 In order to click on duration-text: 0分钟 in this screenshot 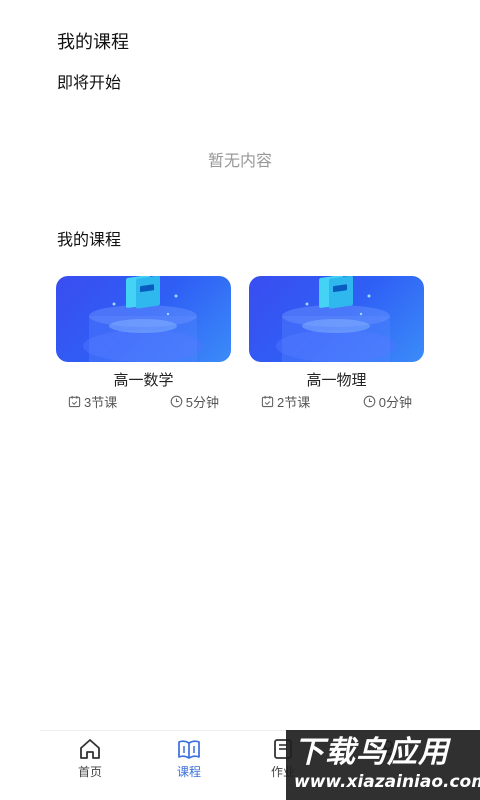, I will do `click(395, 402)`.